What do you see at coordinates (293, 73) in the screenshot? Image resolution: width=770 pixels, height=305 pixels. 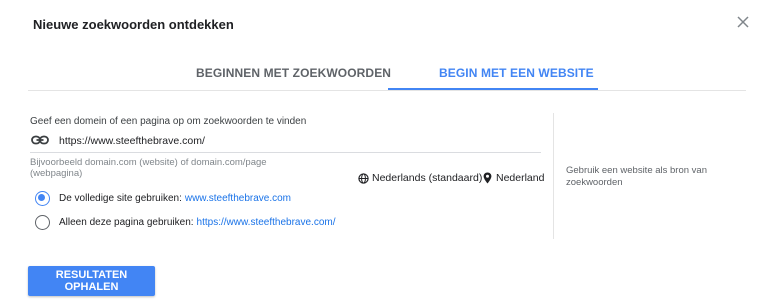 I see `tab-start-with-keywords: BEGINNEN MET ZOEKWOORDEN` at bounding box center [293, 73].